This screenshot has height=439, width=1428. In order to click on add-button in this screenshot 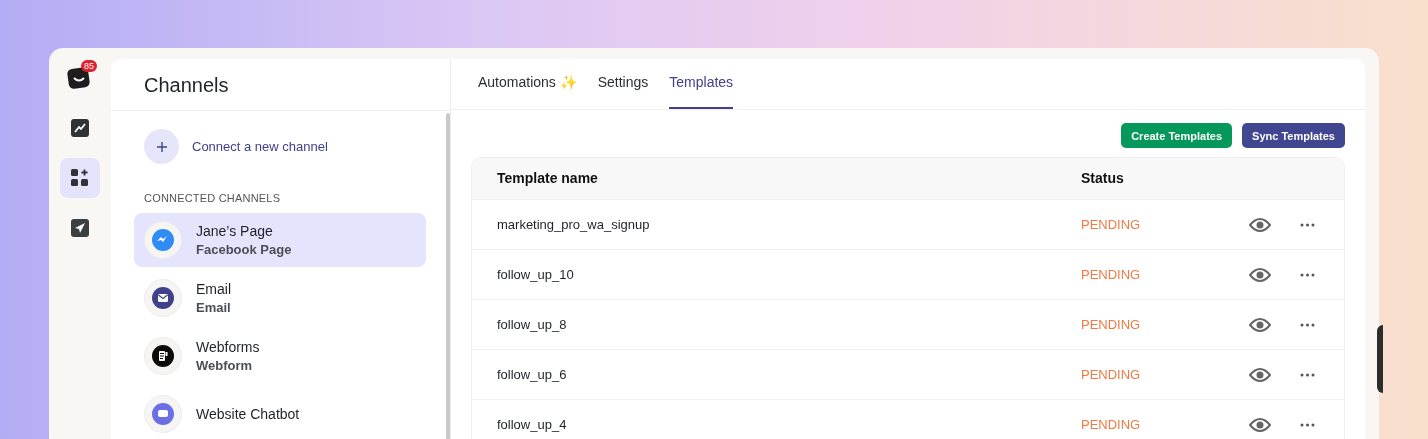, I will do `click(161, 146)`.